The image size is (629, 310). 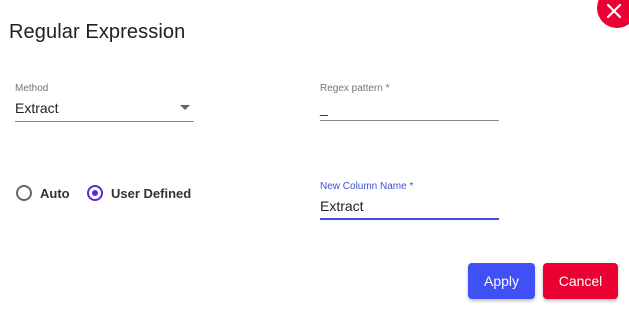 What do you see at coordinates (324, 108) in the screenshot?
I see `regex-pattern-input: _` at bounding box center [324, 108].